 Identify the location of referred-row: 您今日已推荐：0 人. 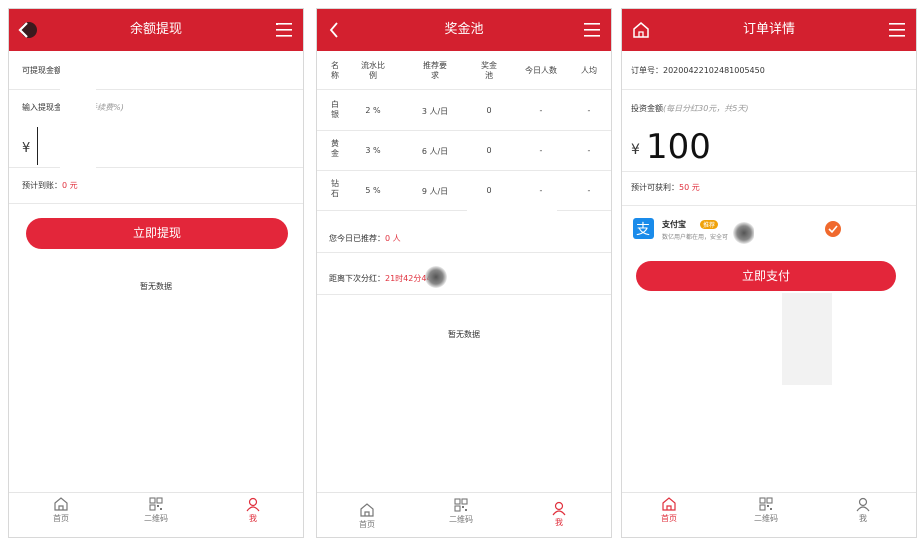
(365, 238).